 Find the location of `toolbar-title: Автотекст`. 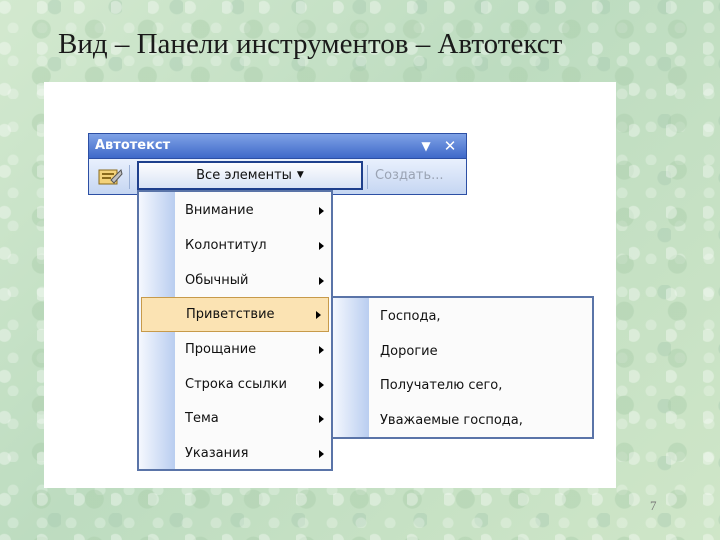

toolbar-title: Автотекст is located at coordinates (133, 145).